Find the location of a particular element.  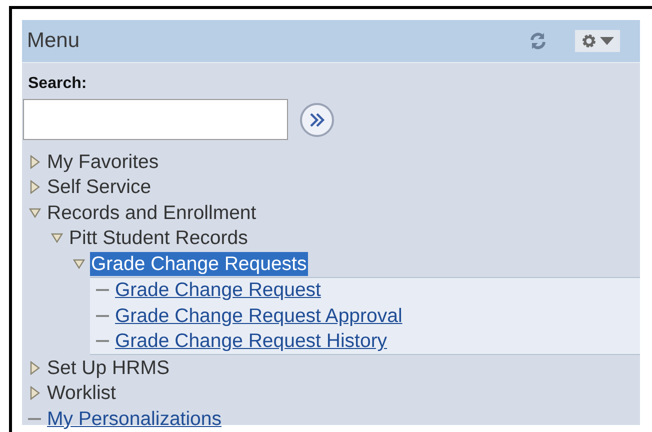

search-field is located at coordinates (155, 119).